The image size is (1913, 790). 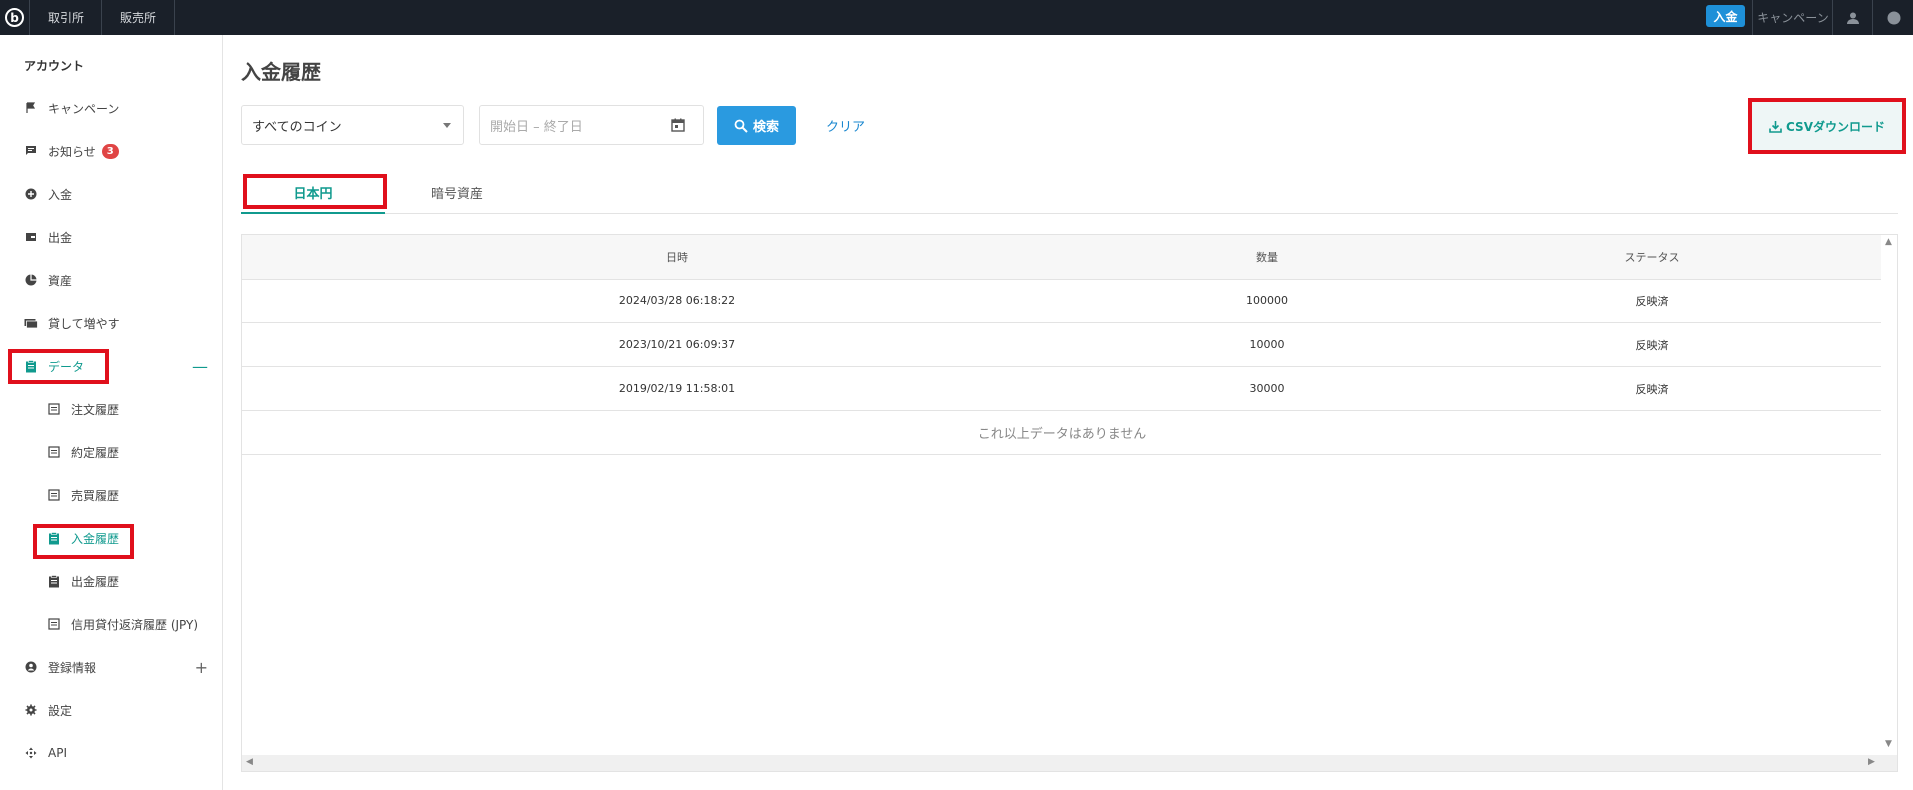 I want to click on table-row: 2023/10/21 06:09:37 10000 反映済, so click(x=1062, y=345).